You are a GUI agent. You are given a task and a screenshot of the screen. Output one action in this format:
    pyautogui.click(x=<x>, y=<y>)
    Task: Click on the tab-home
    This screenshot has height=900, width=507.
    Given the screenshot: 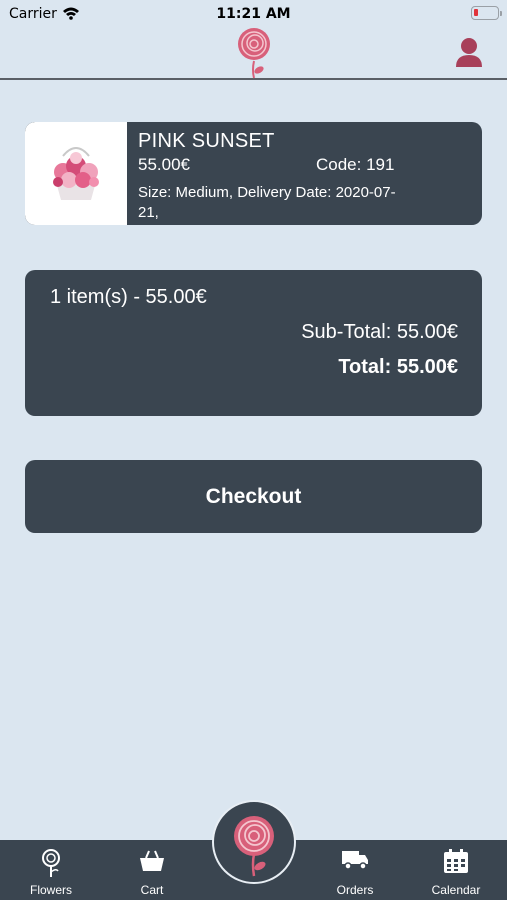 What is the action you would take?
    pyautogui.click(x=254, y=842)
    